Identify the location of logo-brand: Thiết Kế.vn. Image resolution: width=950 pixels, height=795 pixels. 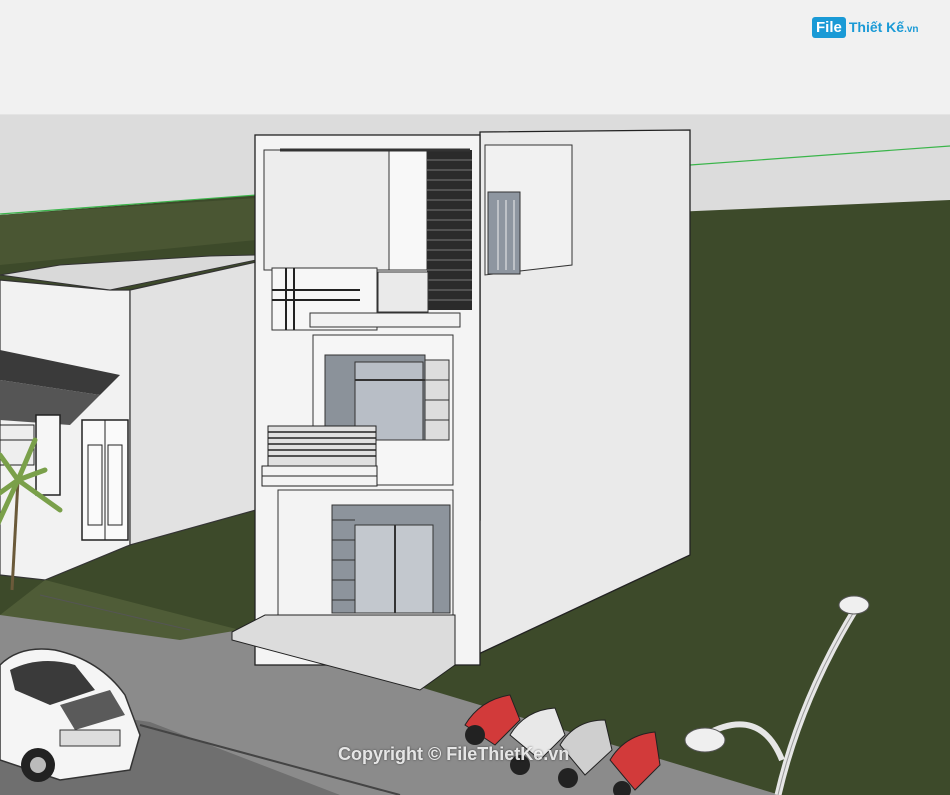
(883, 27).